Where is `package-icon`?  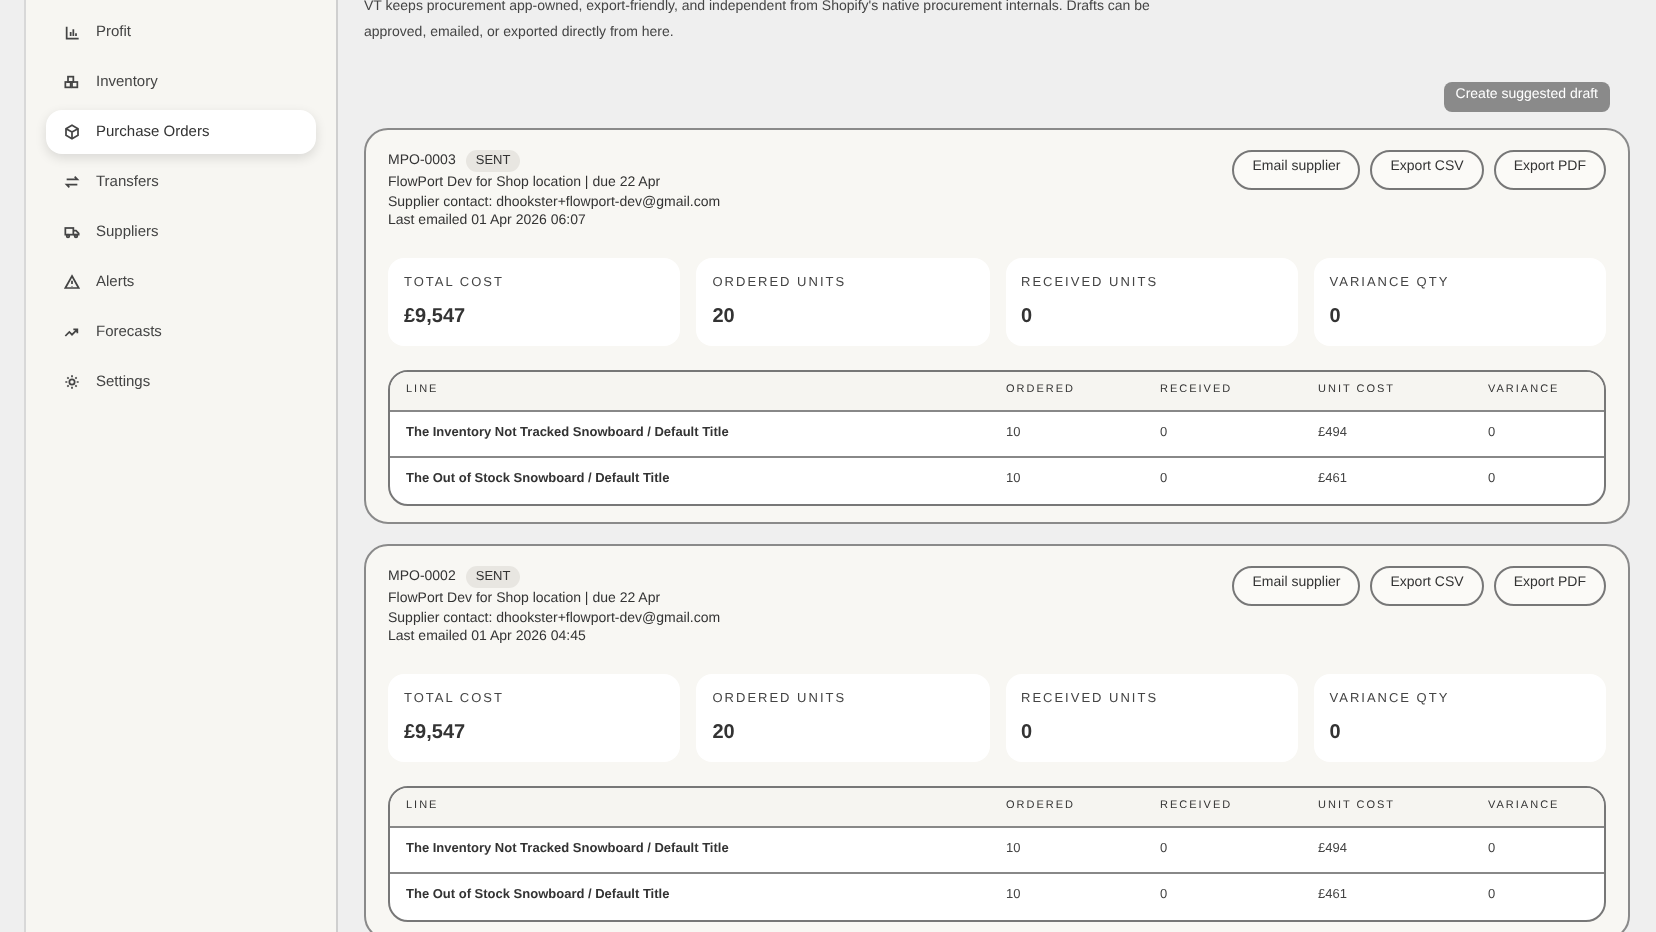 package-icon is located at coordinates (72, 132).